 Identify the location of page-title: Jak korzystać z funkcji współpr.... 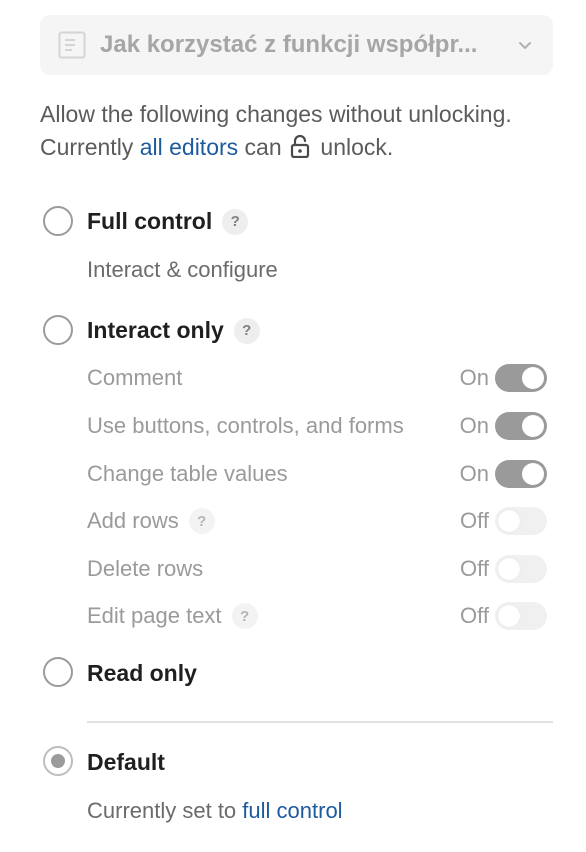
(289, 44).